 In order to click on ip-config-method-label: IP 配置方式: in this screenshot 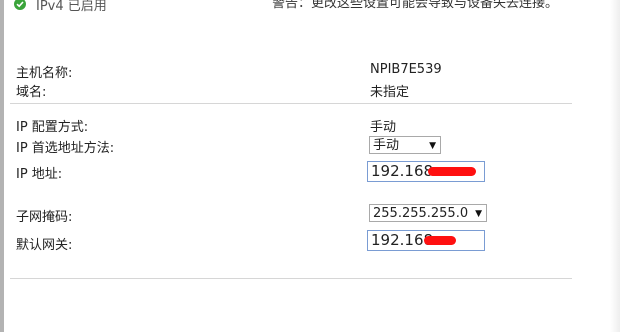, I will do `click(52, 127)`.